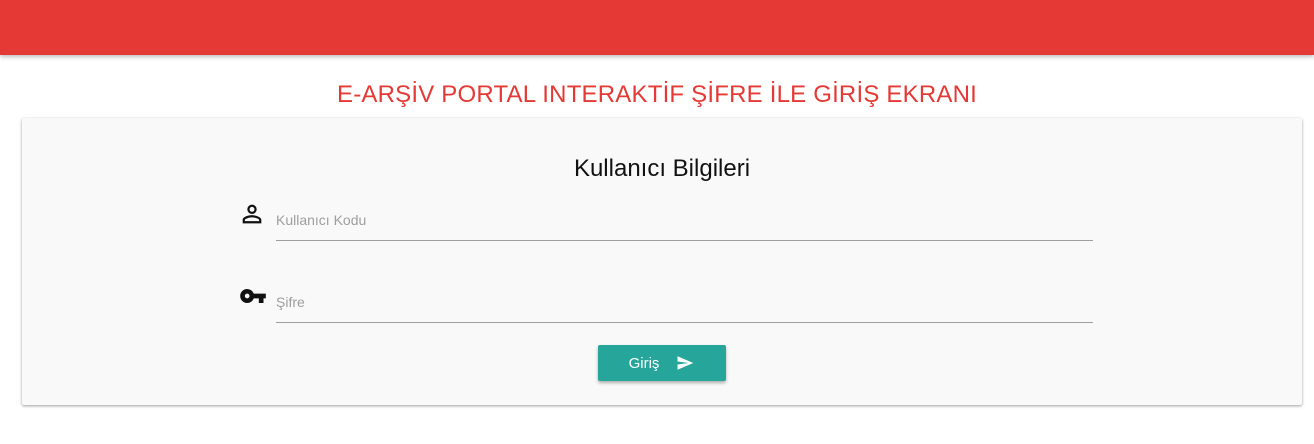  Describe the element at coordinates (684, 220) in the screenshot. I see `username-input` at that location.